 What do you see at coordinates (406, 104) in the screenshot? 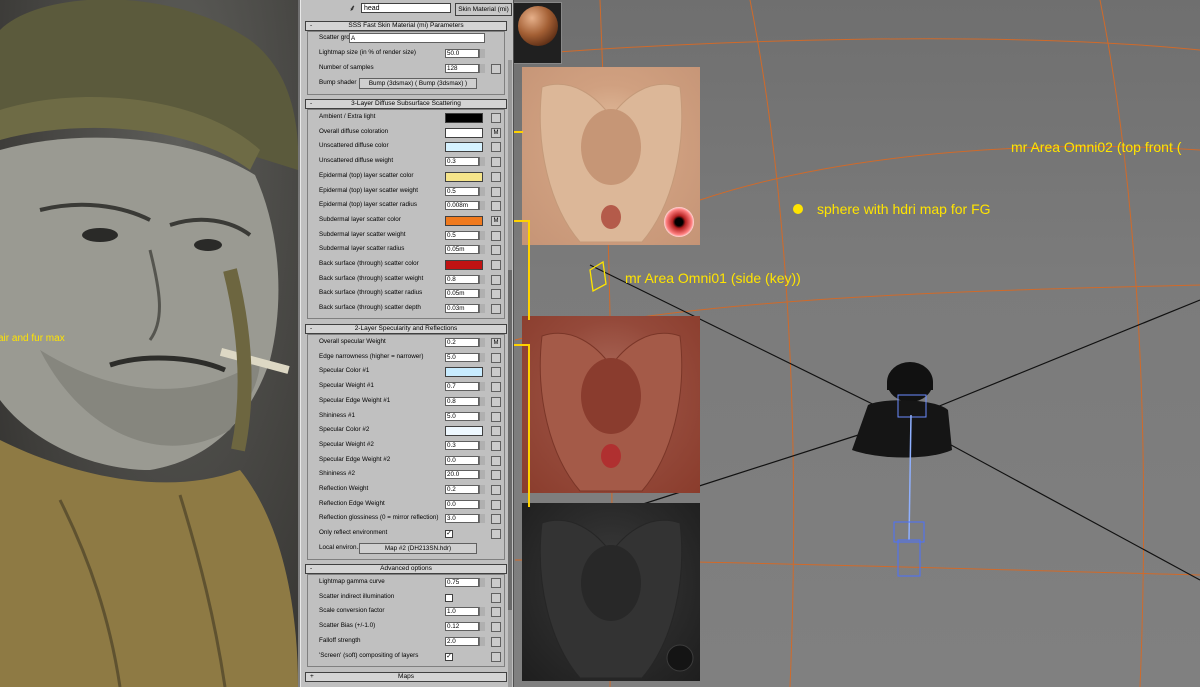
I see `rollout-diffuse-header: - 3-Layer Diffuse Subsurface Scattering` at bounding box center [406, 104].